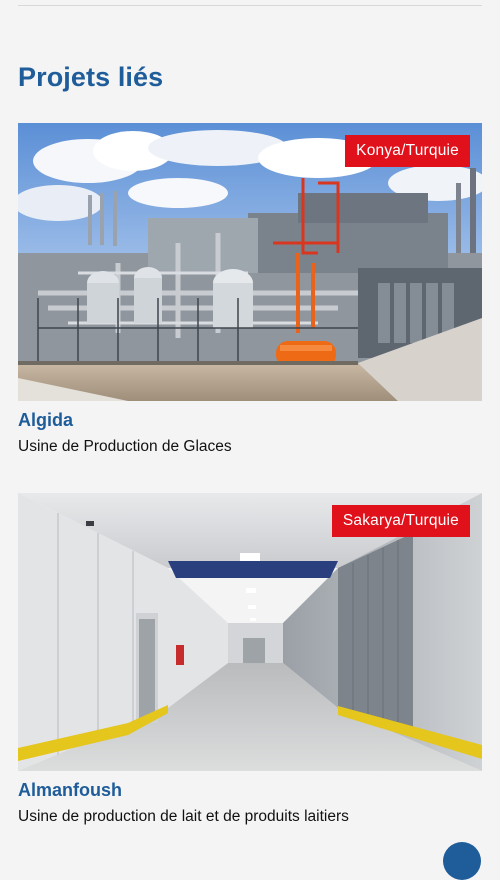  Describe the element at coordinates (407, 151) in the screenshot. I see `location-badge: Konya/Turquie` at that location.